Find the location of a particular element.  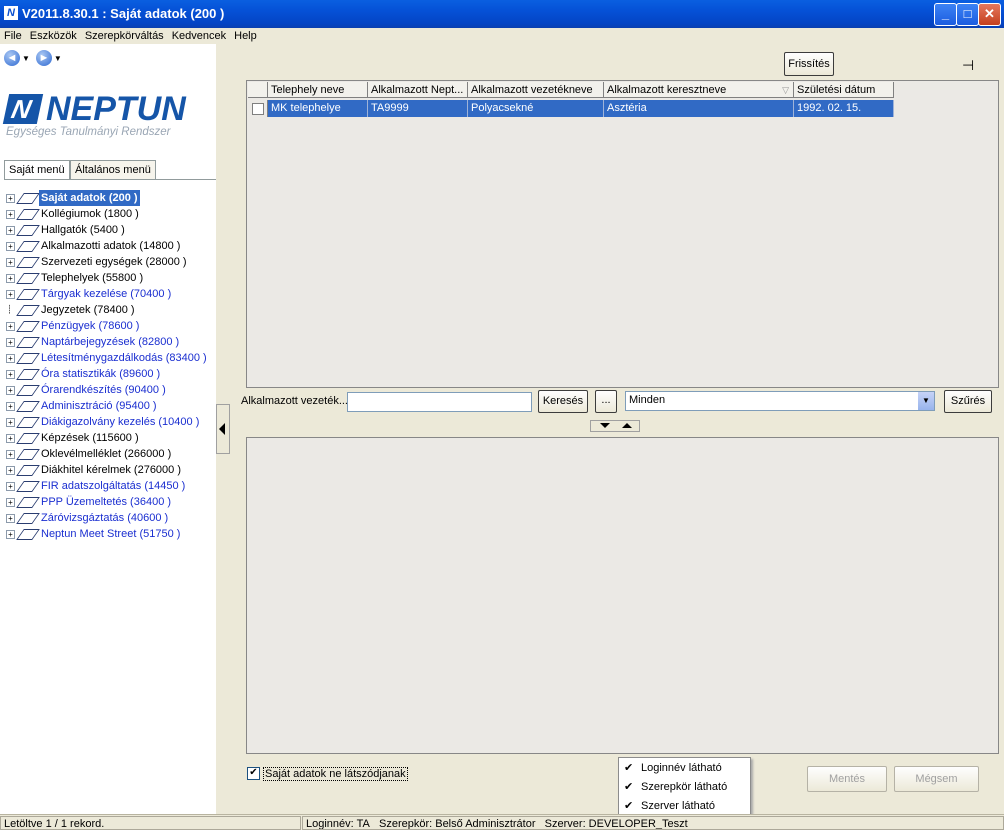

tree-item-label: FIR adatszolgáltatás (14450 ) is located at coordinates (113, 486).